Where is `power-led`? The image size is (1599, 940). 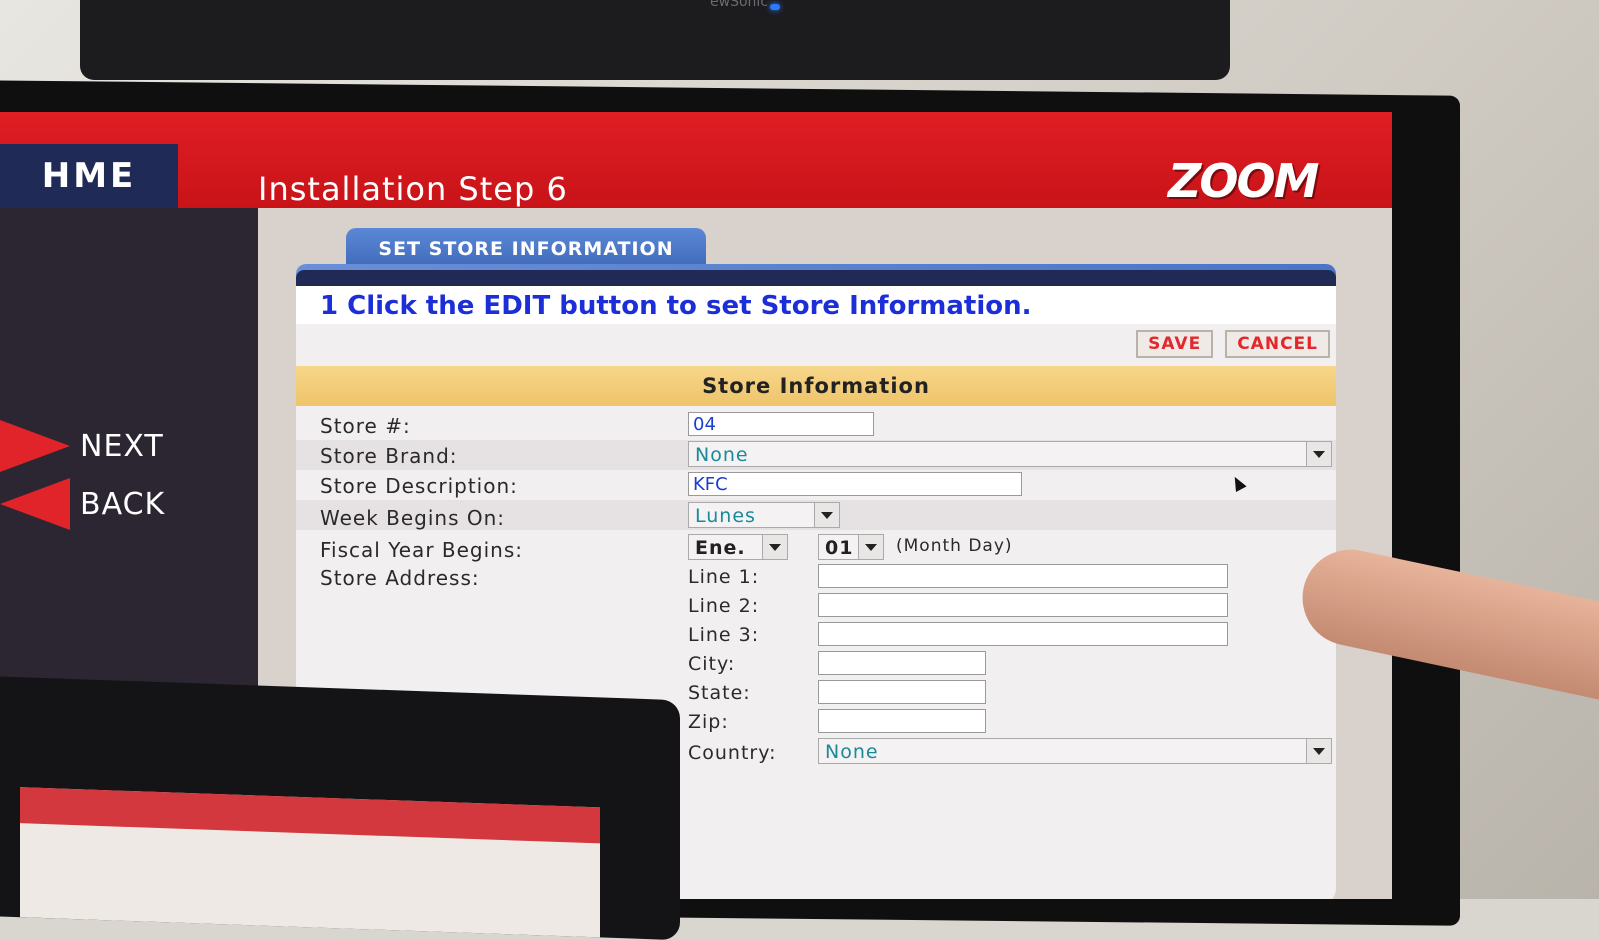 power-led is located at coordinates (775, 7).